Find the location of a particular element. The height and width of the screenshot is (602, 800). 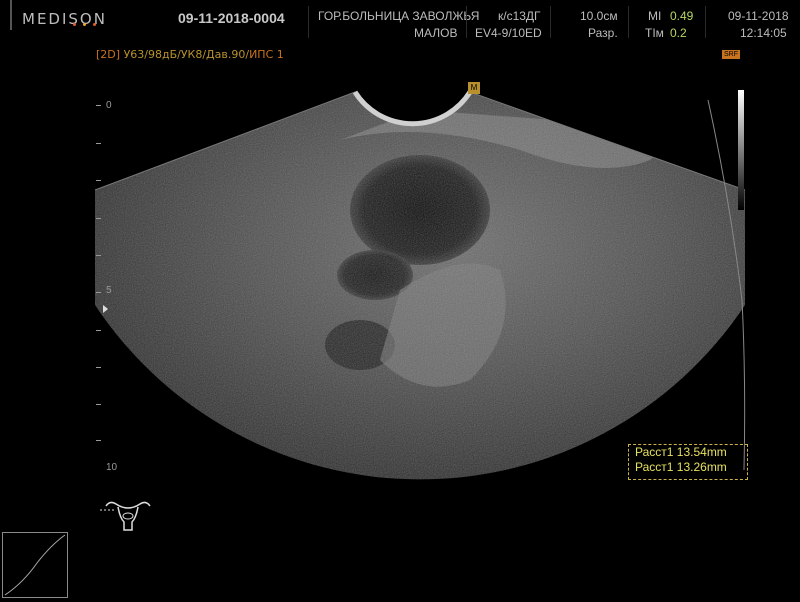

measurement-2: Расст1 13.26mm is located at coordinates (681, 467).